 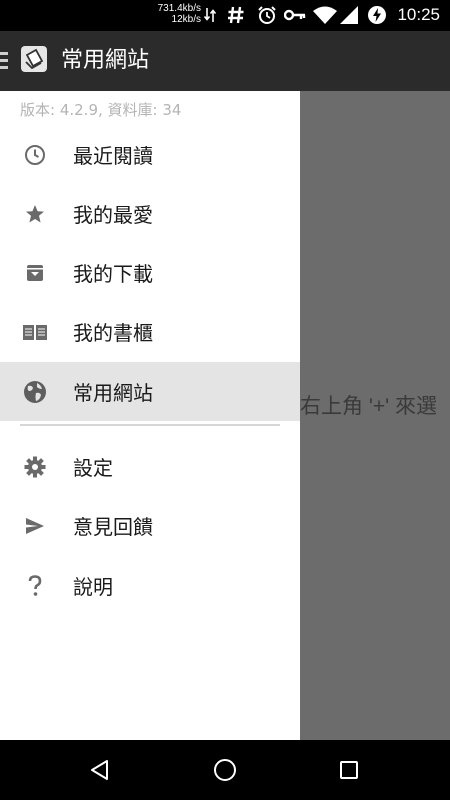 I want to click on version-info: 版本: 4.2.9, 資料庫: 34, so click(x=101, y=110).